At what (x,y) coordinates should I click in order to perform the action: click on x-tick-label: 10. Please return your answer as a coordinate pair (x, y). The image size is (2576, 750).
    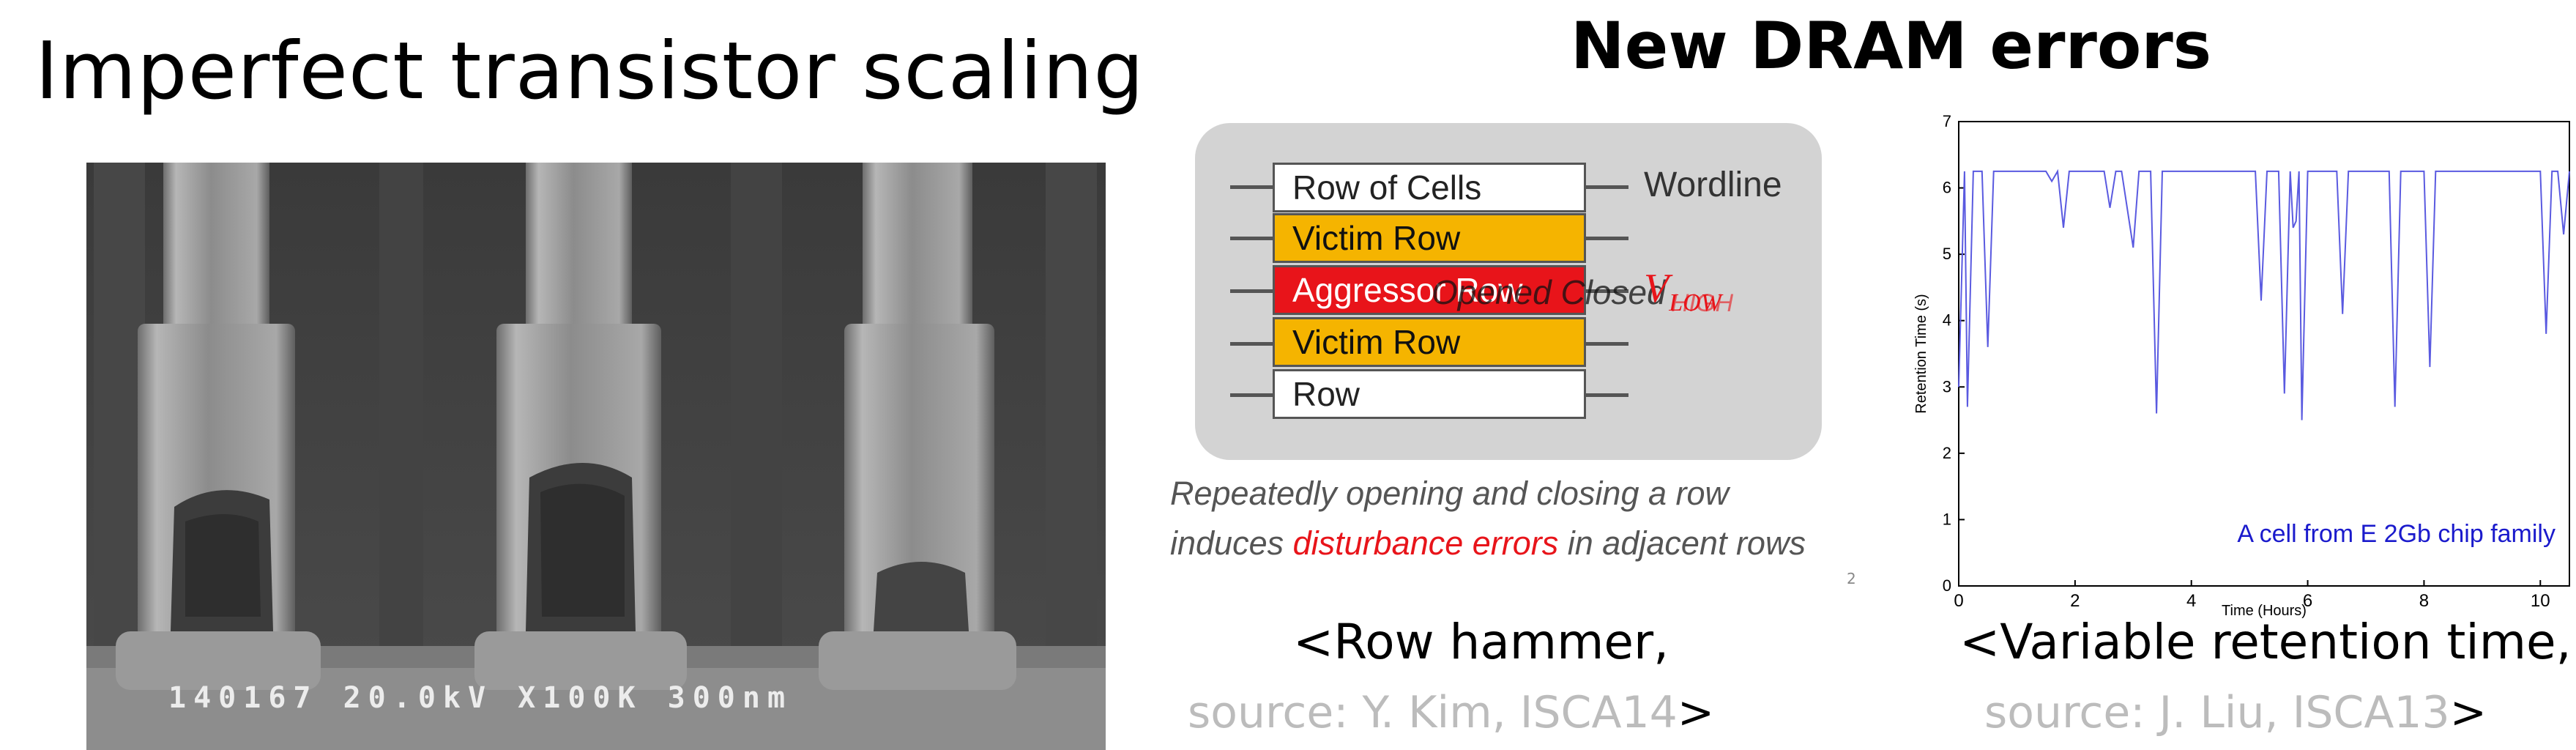
    Looking at the image, I should click on (2540, 601).